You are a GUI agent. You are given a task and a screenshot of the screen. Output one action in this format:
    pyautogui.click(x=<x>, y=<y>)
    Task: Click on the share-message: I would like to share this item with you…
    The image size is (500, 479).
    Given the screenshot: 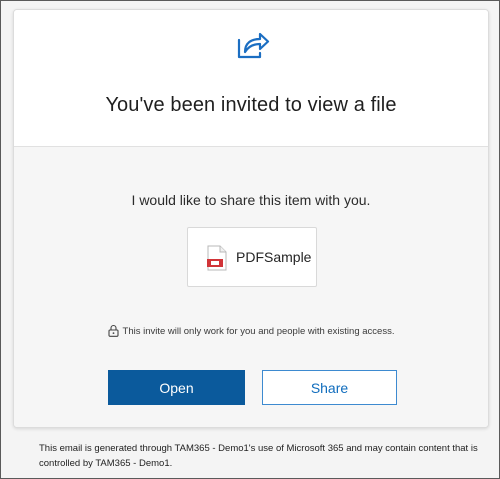 What is the action you would take?
    pyautogui.click(x=251, y=200)
    